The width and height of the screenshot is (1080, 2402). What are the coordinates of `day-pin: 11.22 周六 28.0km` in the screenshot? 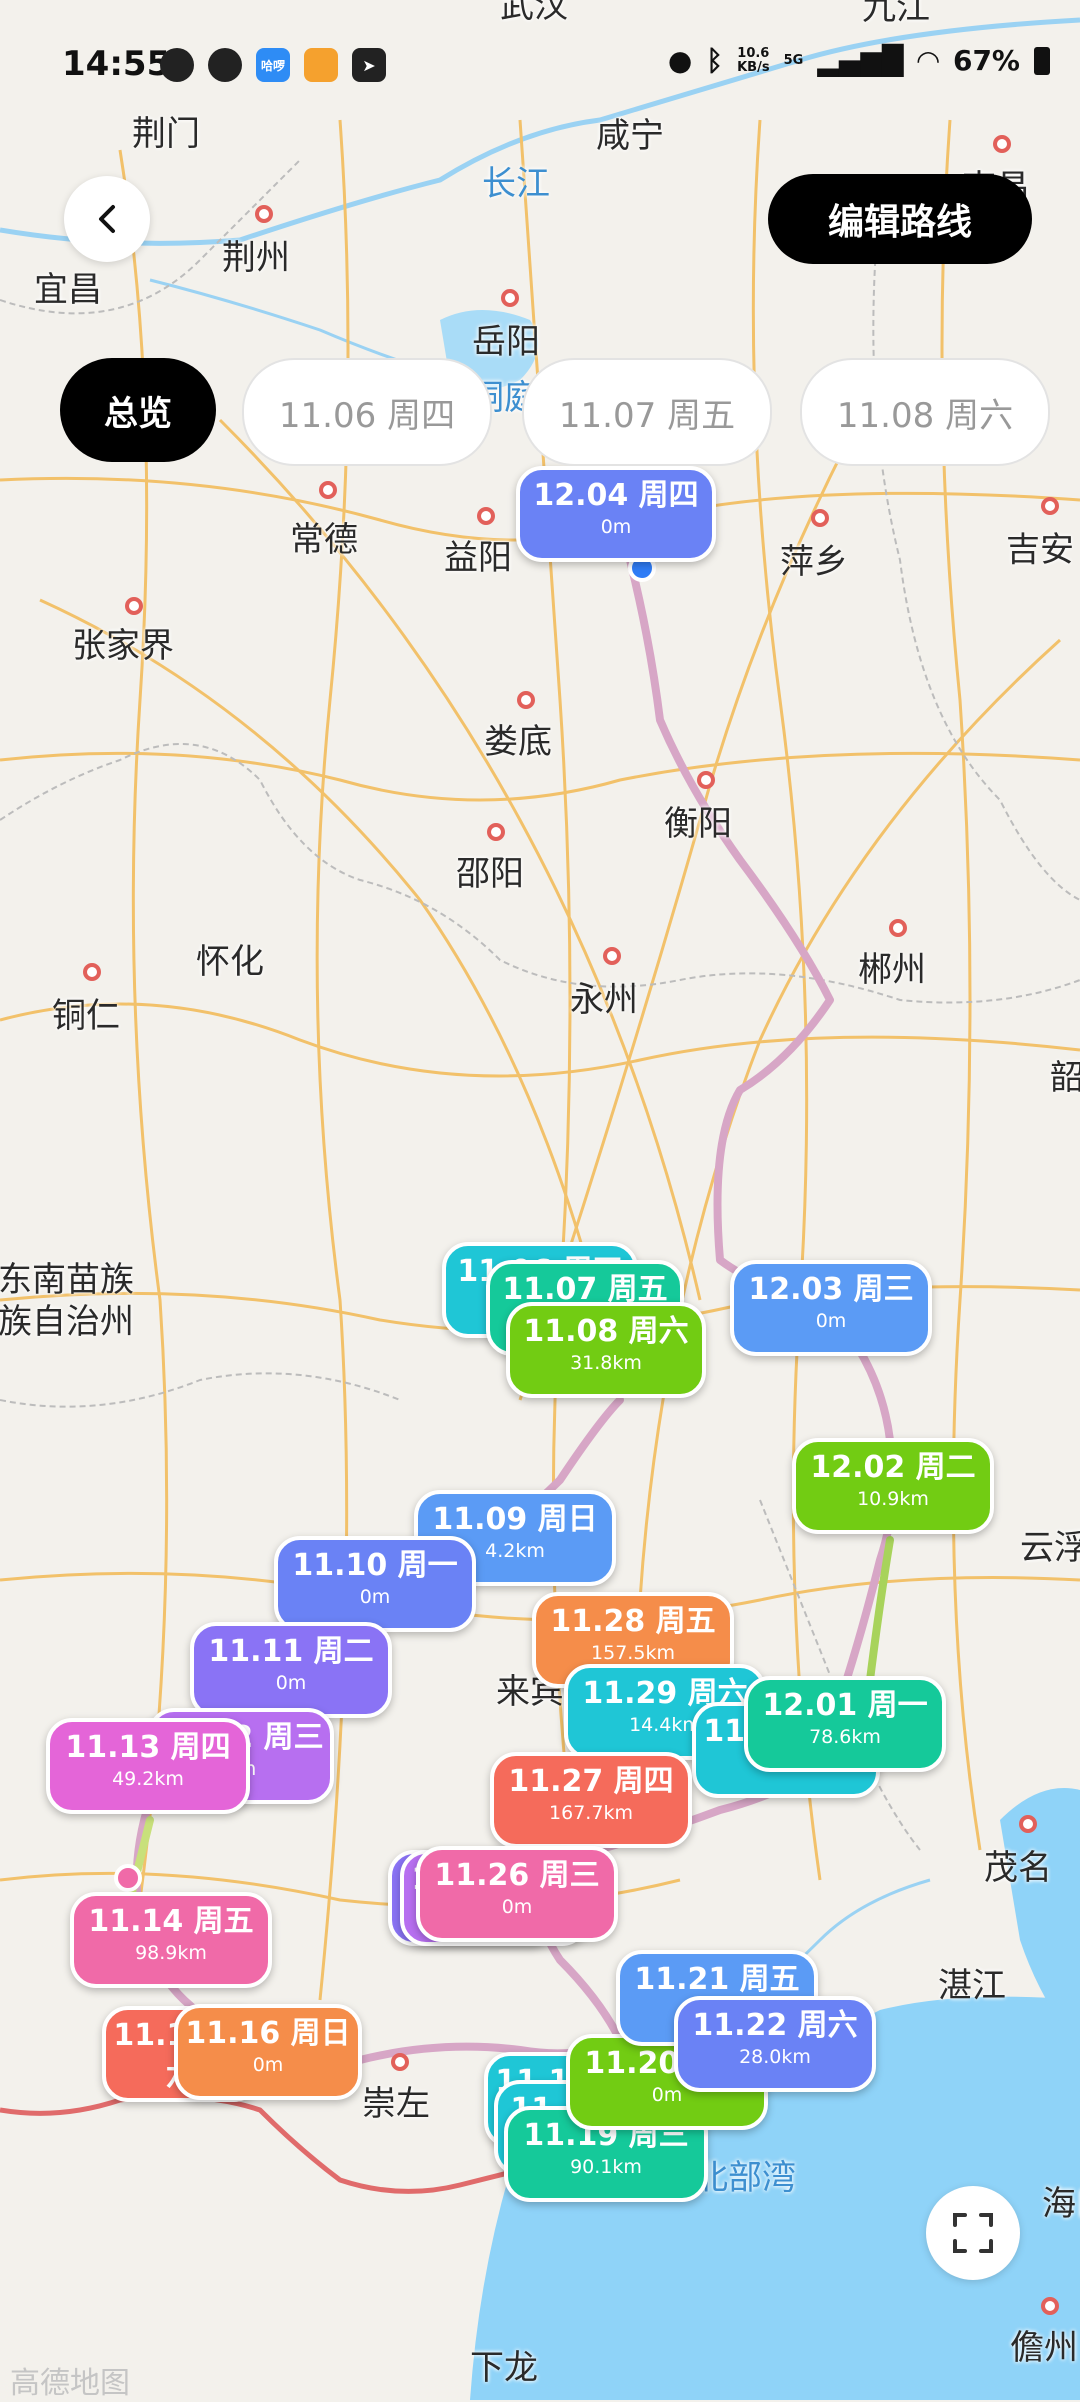 It's located at (775, 2044).